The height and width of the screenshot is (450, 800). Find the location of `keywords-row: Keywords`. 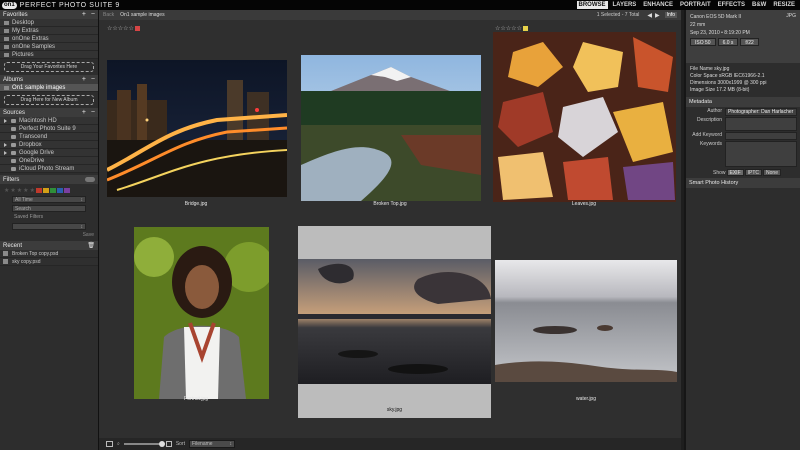

keywords-row: Keywords is located at coordinates (743, 154).